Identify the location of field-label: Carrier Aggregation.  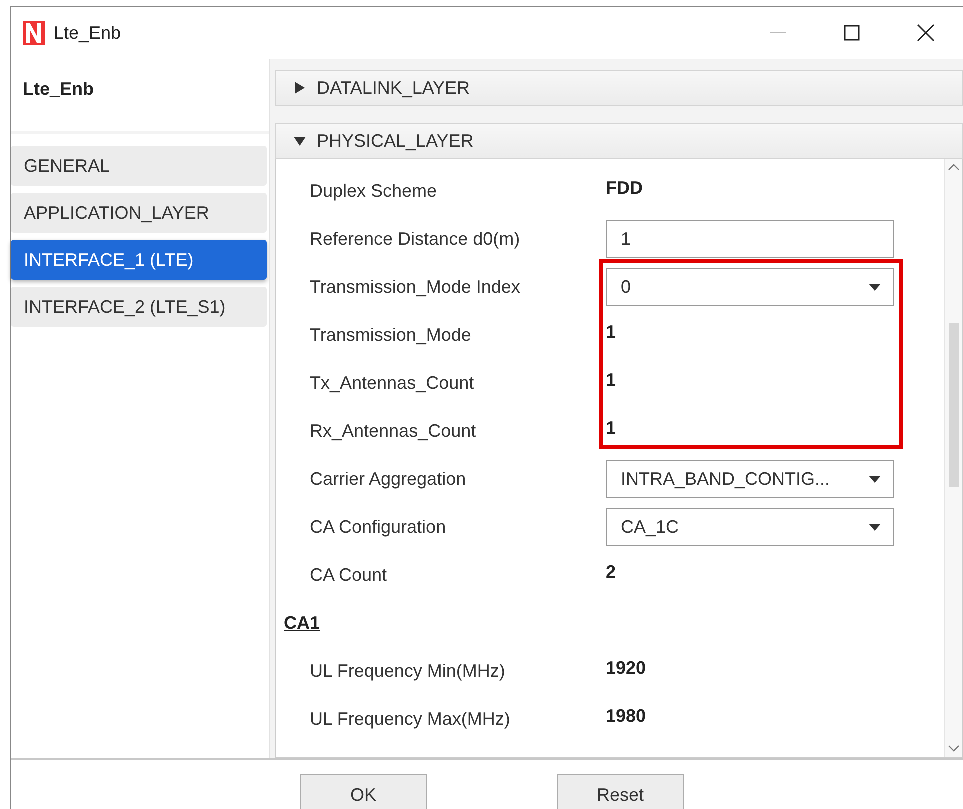
(389, 479).